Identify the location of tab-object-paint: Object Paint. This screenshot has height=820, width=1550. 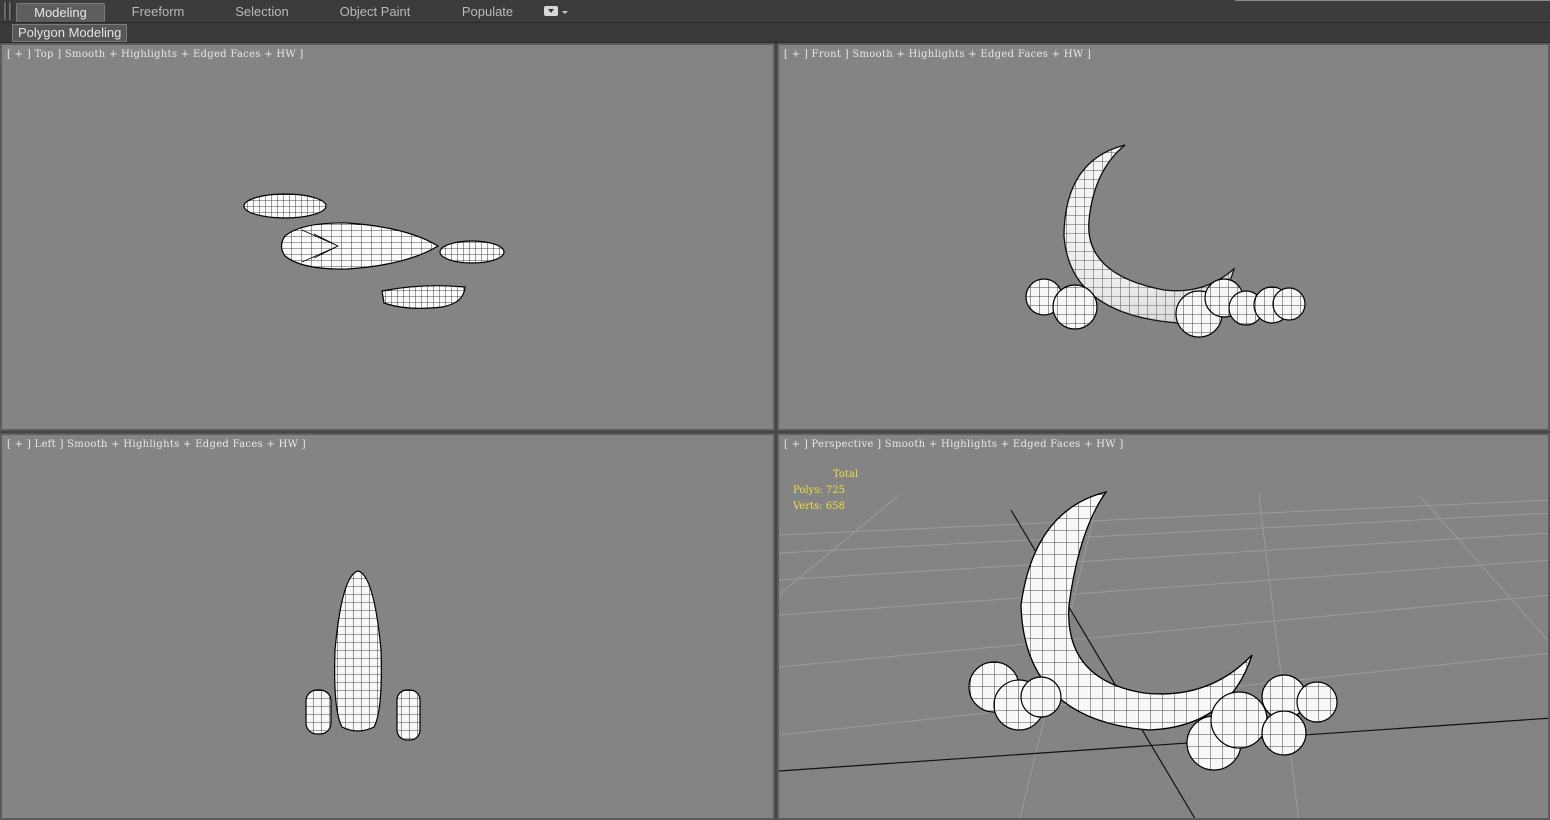
(375, 12).